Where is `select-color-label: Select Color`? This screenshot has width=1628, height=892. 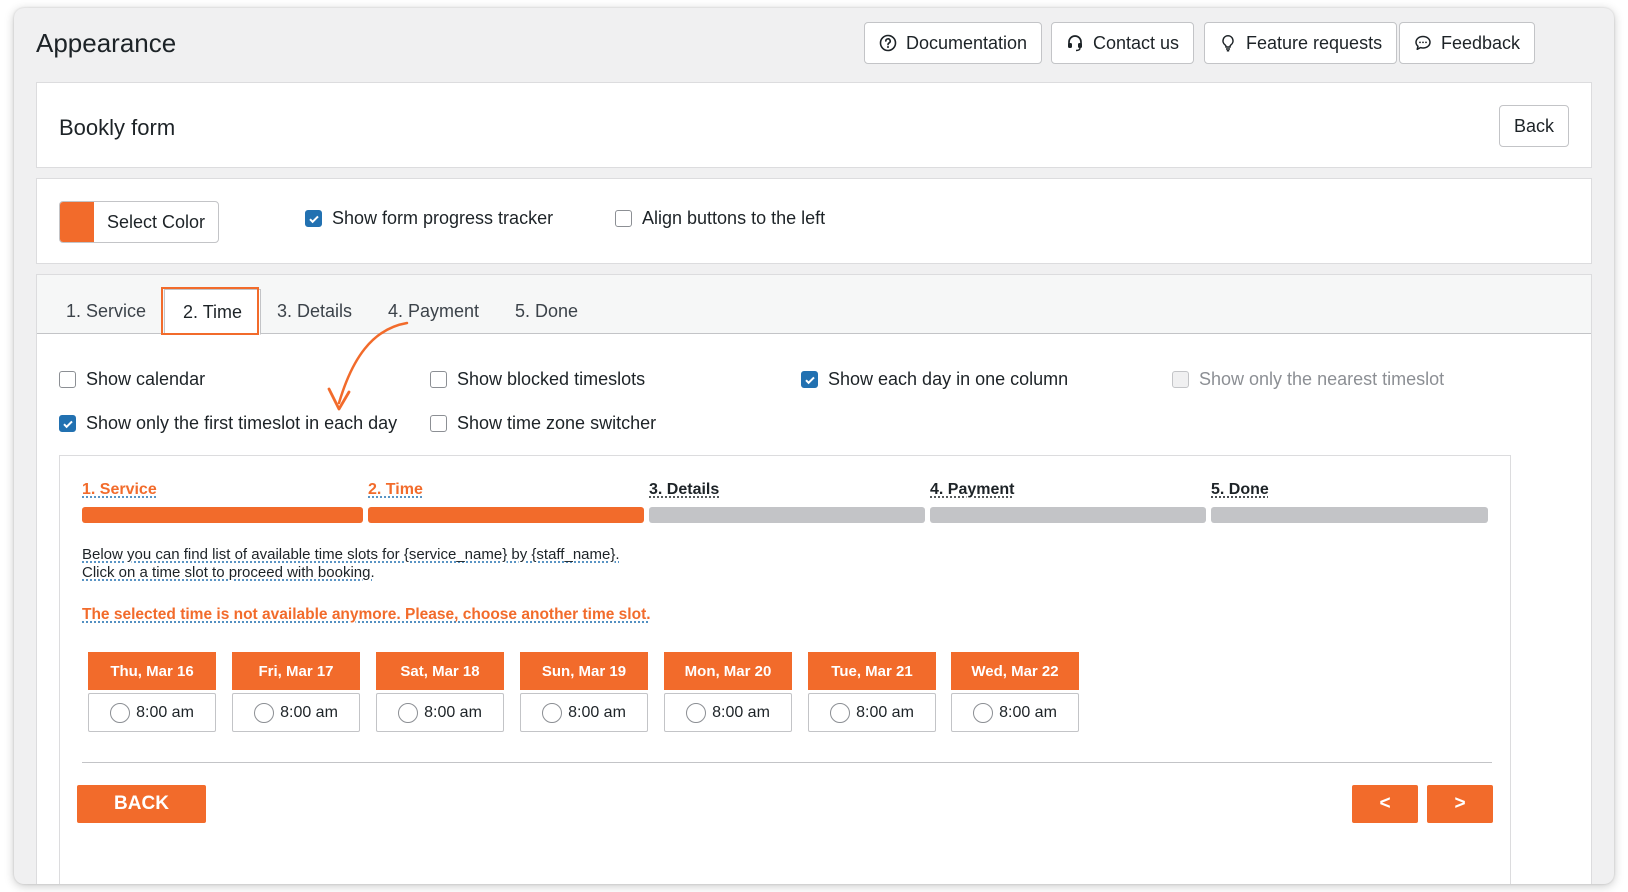 select-color-label: Select Color is located at coordinates (156, 221).